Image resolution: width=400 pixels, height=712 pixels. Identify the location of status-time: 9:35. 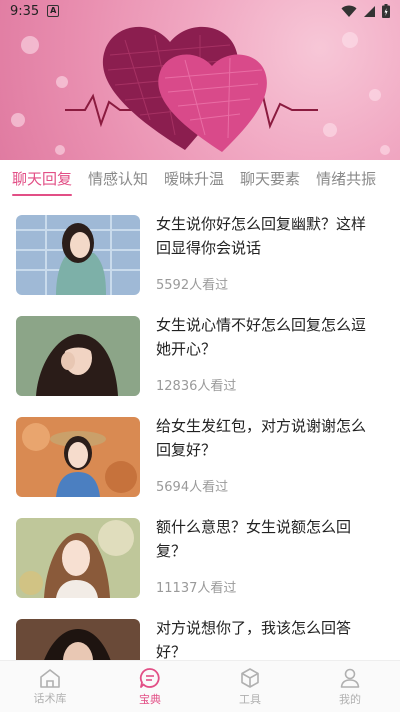
(25, 11).